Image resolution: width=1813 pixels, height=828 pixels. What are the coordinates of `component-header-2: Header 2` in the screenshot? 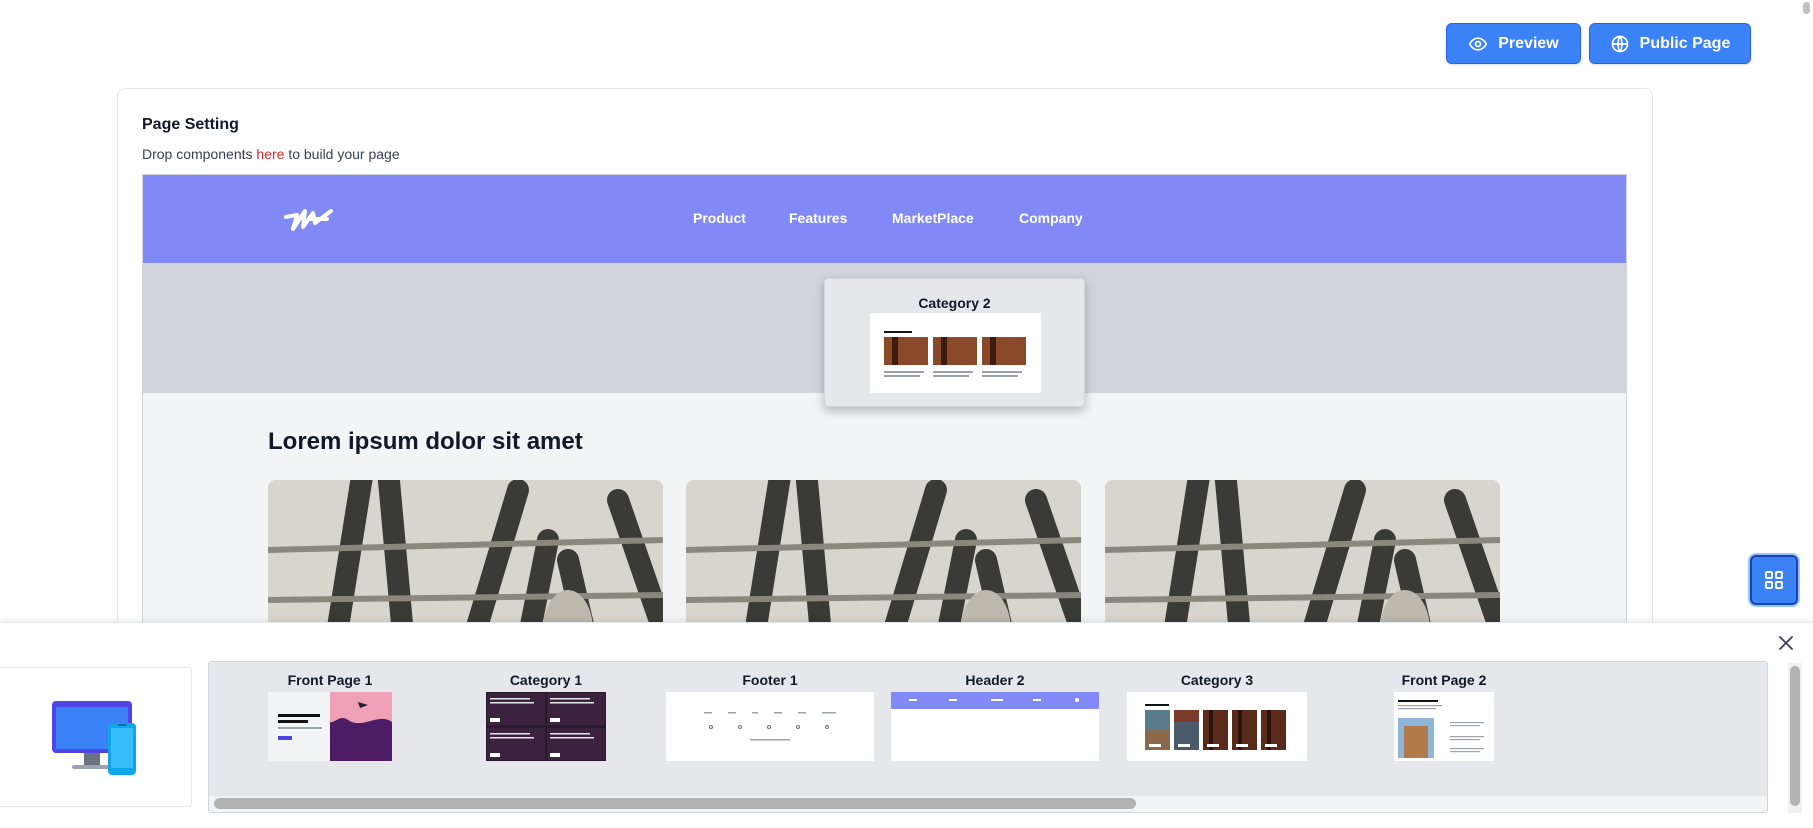 It's located at (995, 716).